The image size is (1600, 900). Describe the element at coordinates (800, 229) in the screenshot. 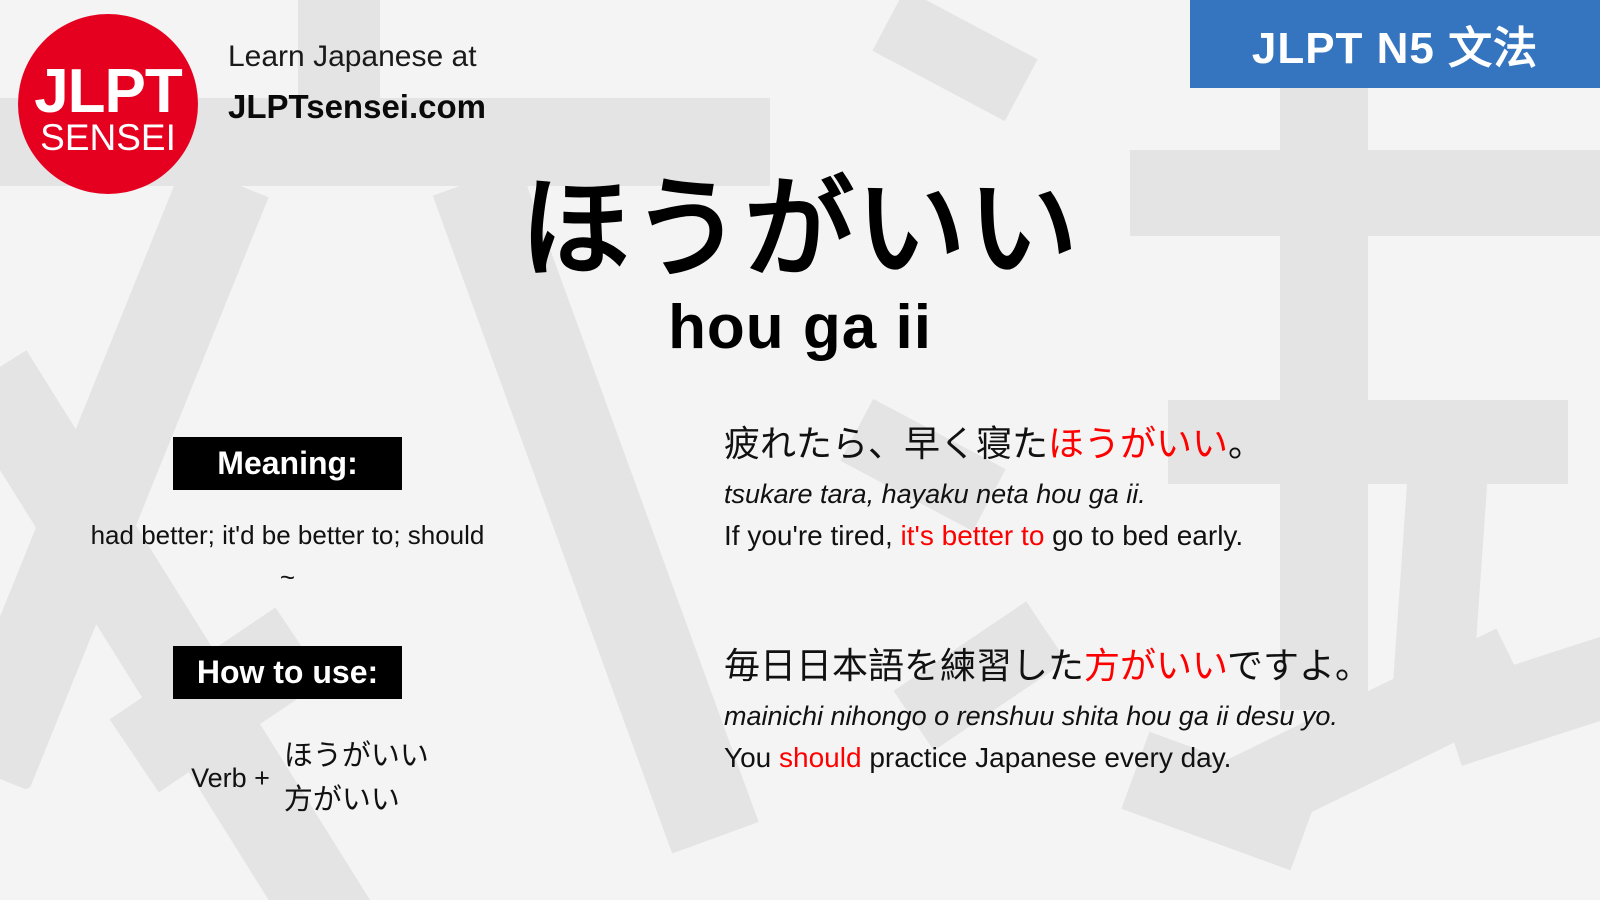

I see `grammar-title-japanese: ほうがいい` at that location.